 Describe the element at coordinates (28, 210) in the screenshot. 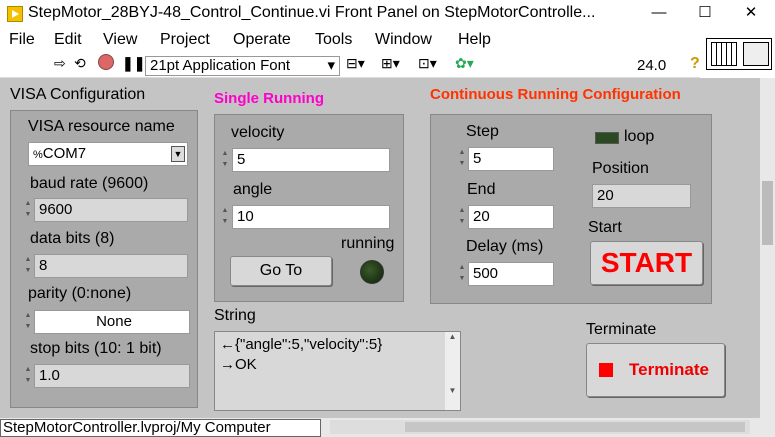

I see `baud-rate-spinner: ▲ ▼` at that location.